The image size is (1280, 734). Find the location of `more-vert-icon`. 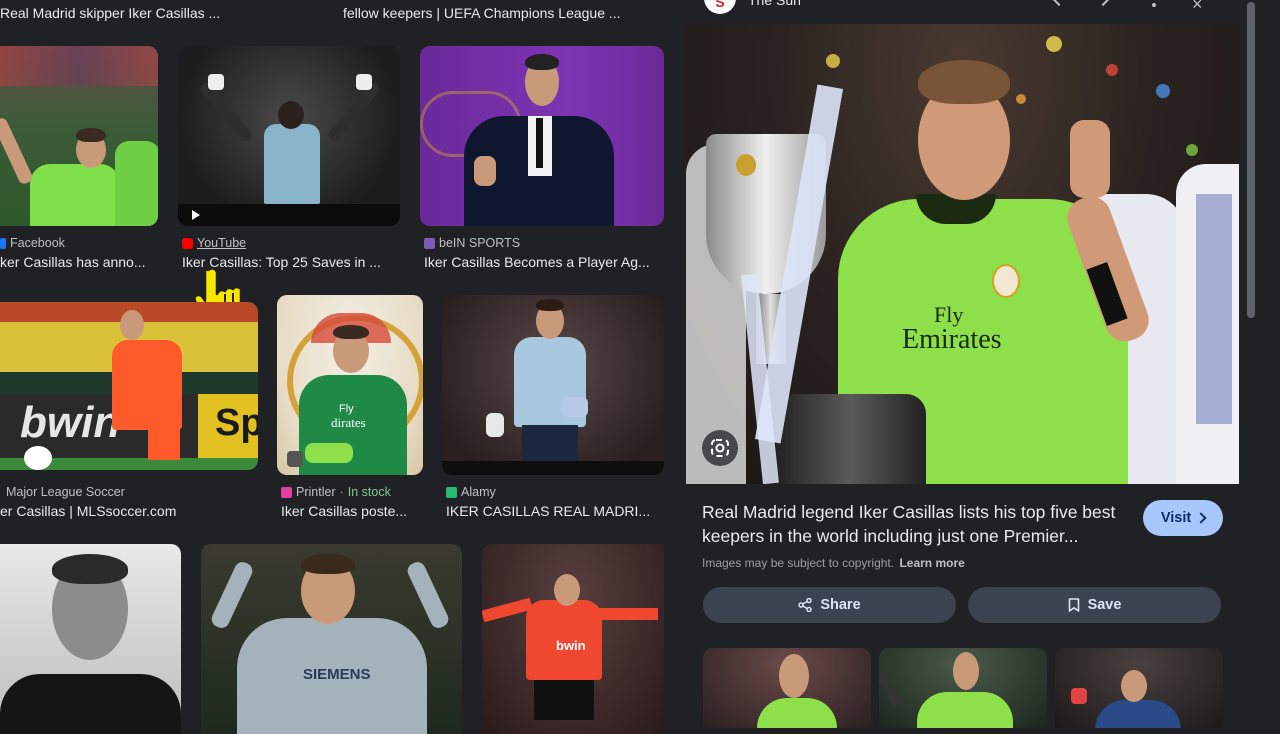

more-vert-icon is located at coordinates (1154, 5).